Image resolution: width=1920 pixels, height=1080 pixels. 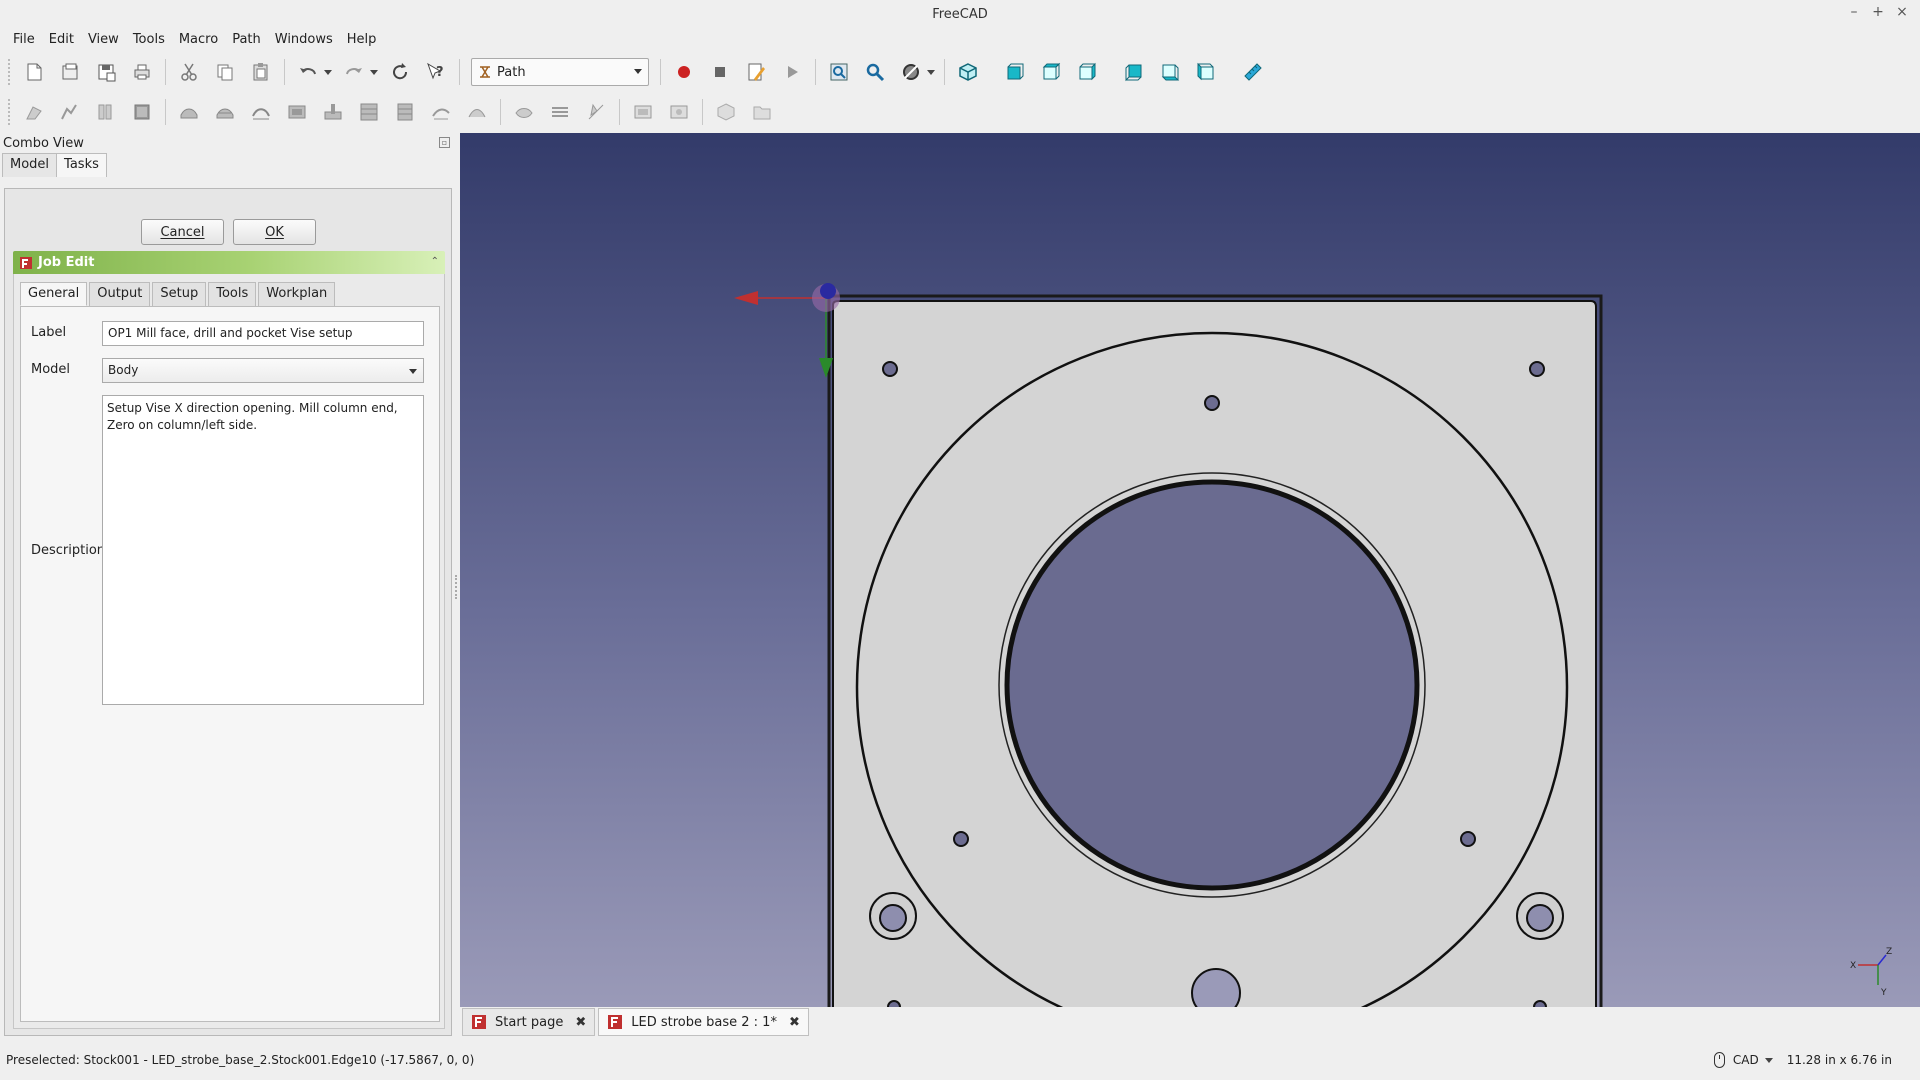 What do you see at coordinates (1015, 72) in the screenshot?
I see `view-front-icon` at bounding box center [1015, 72].